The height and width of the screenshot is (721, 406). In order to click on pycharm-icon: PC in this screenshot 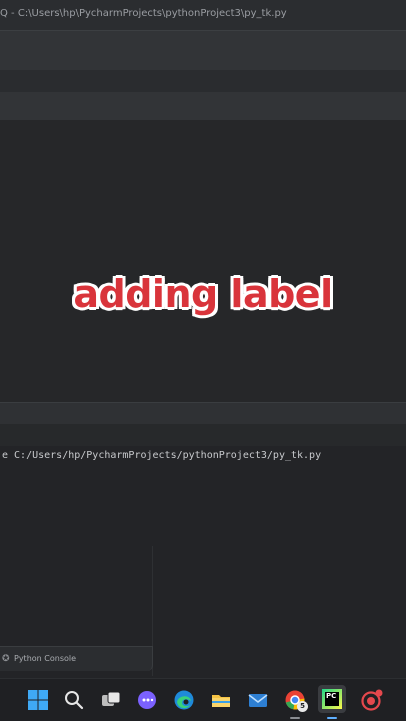, I will do `click(332, 699)`.